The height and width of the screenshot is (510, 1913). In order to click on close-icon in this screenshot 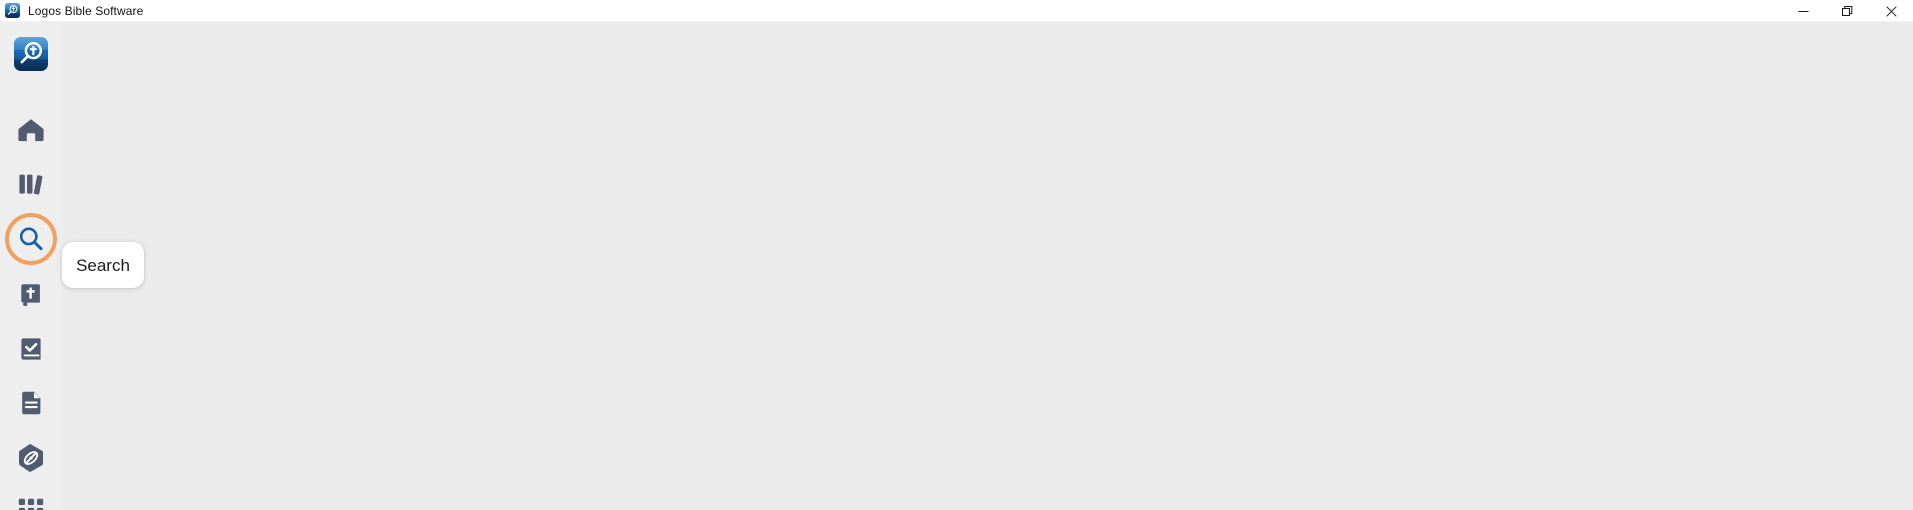, I will do `click(1891, 11)`.